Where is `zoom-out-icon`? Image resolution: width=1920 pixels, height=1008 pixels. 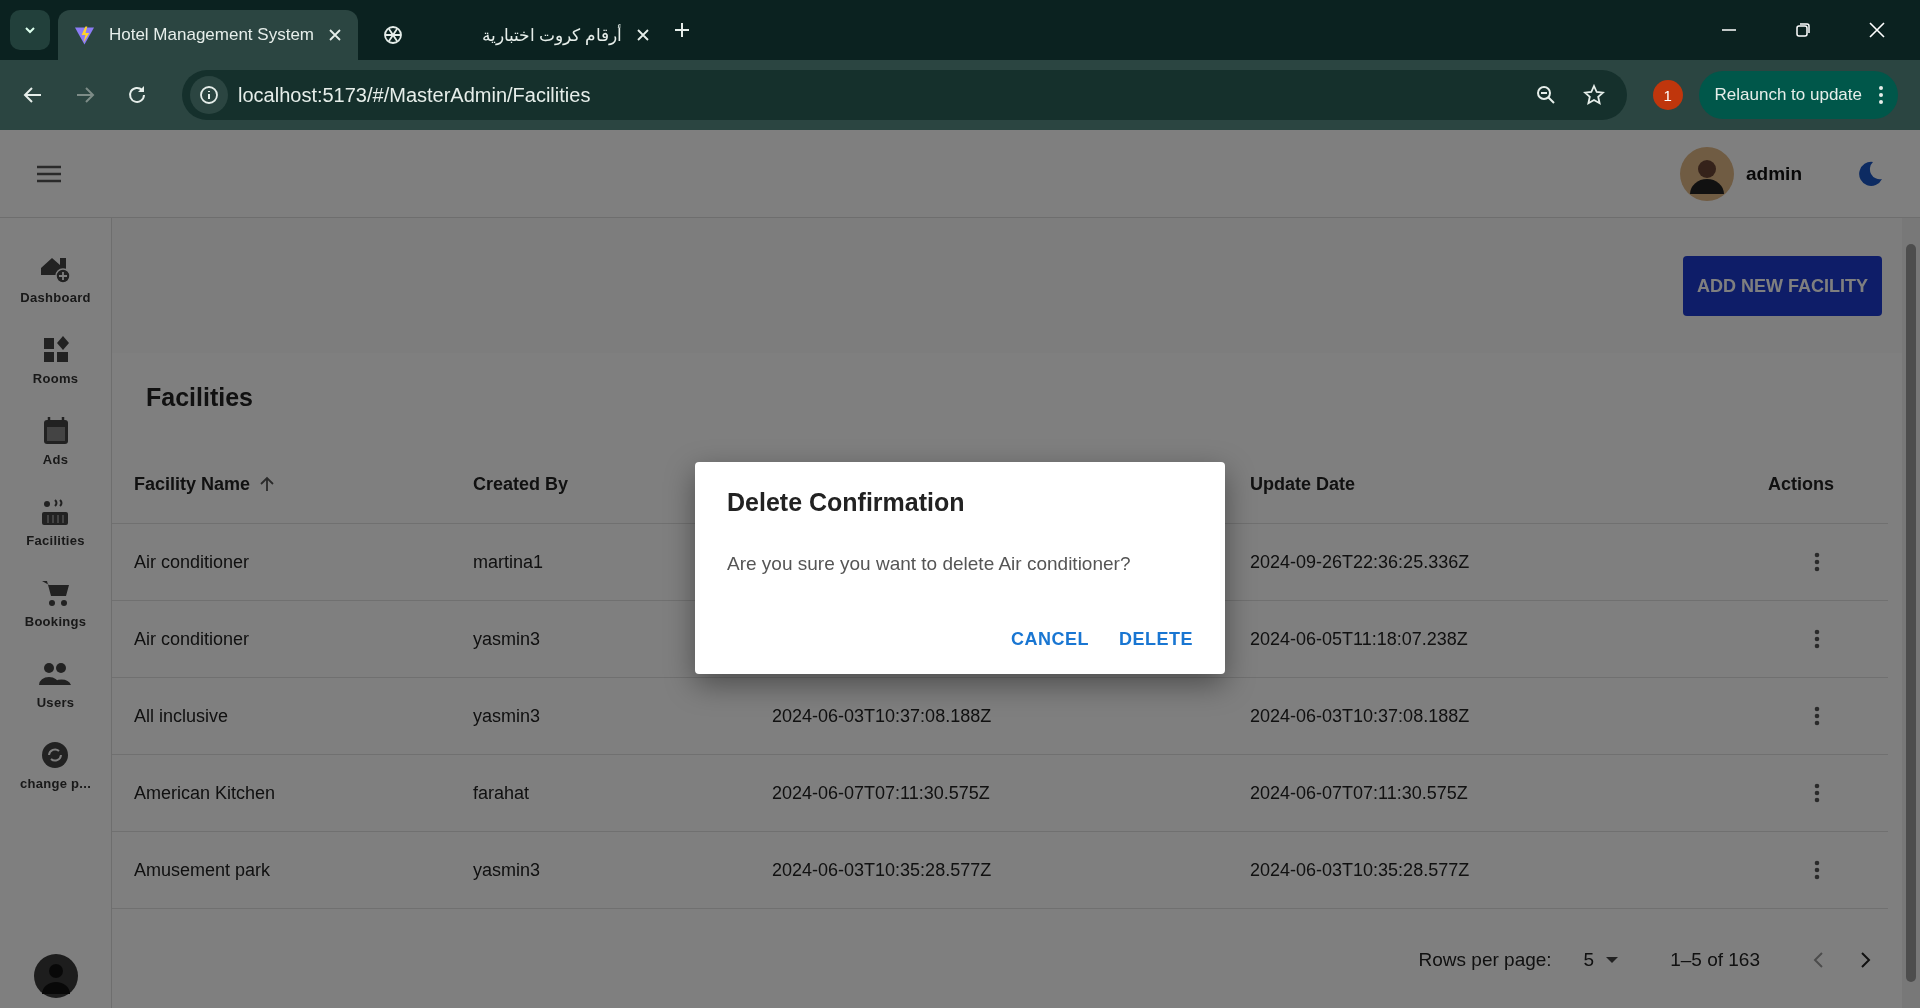
zoom-out-icon is located at coordinates (1545, 95).